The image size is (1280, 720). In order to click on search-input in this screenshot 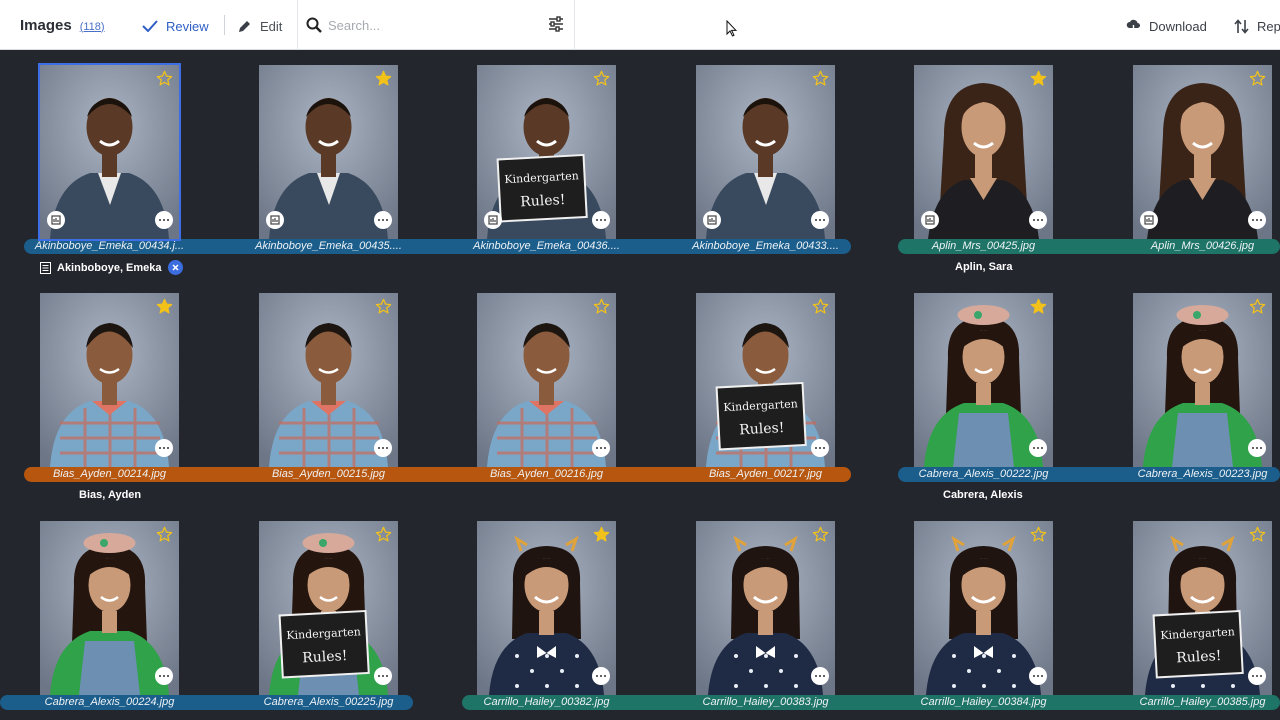, I will do `click(428, 25)`.